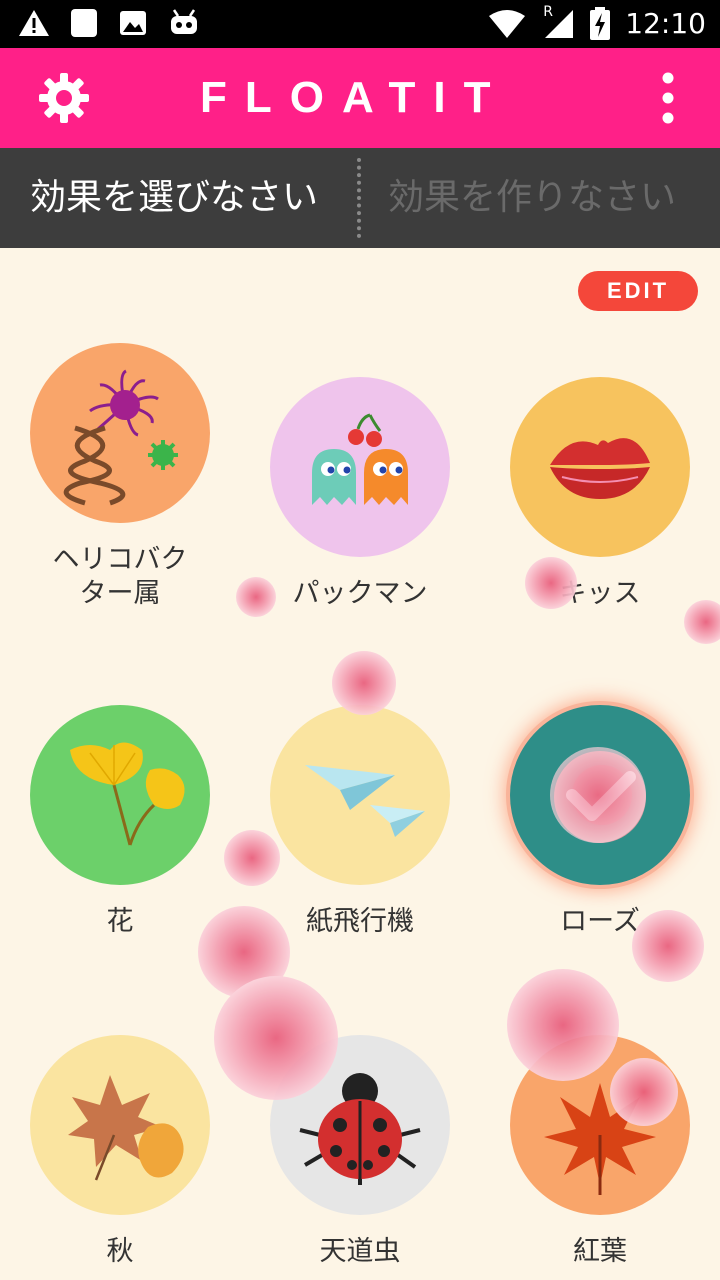 This screenshot has height=1280, width=720. I want to click on tab-create-effect: 効果を作りなさい, so click(532, 198).